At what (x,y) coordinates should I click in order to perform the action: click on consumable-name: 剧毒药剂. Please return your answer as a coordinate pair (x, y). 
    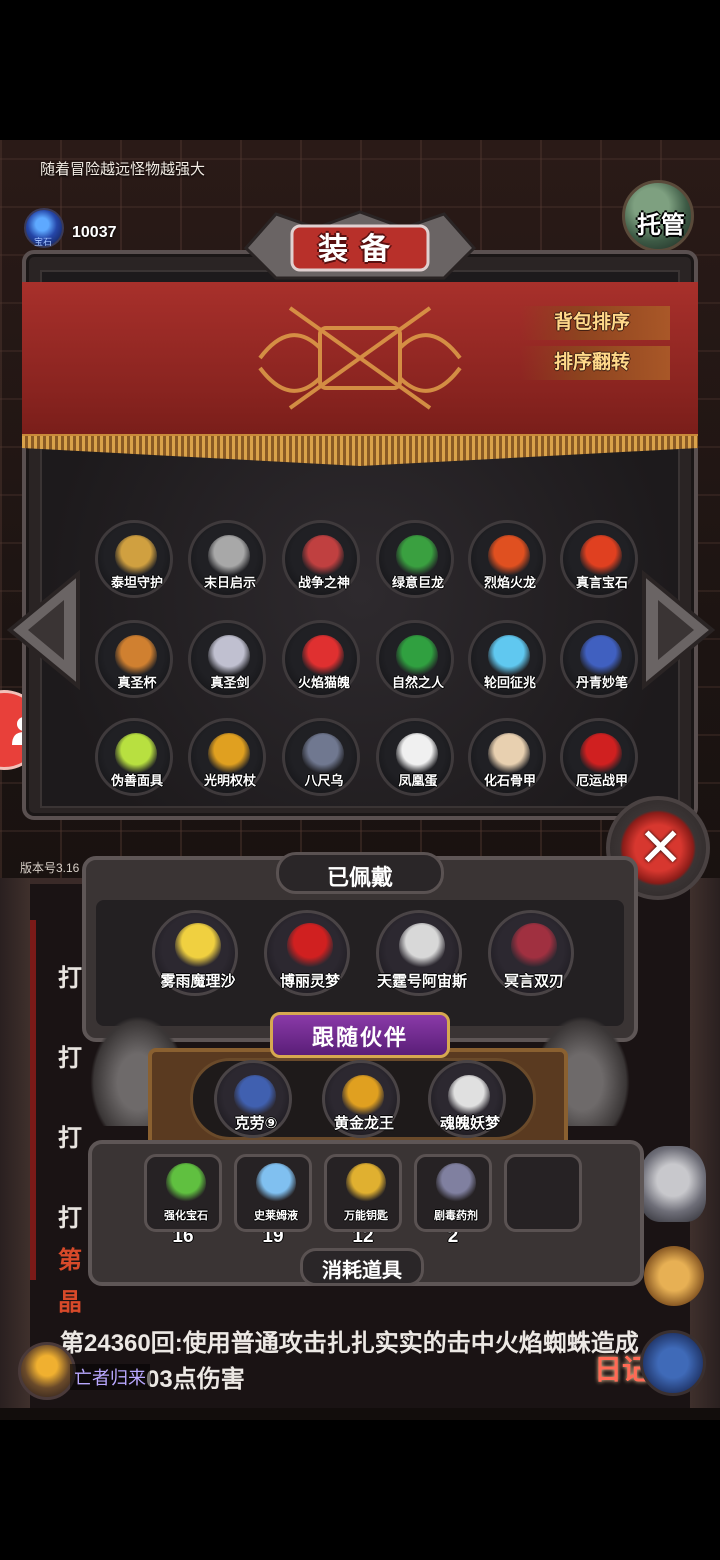
    Looking at the image, I should click on (456, 1216).